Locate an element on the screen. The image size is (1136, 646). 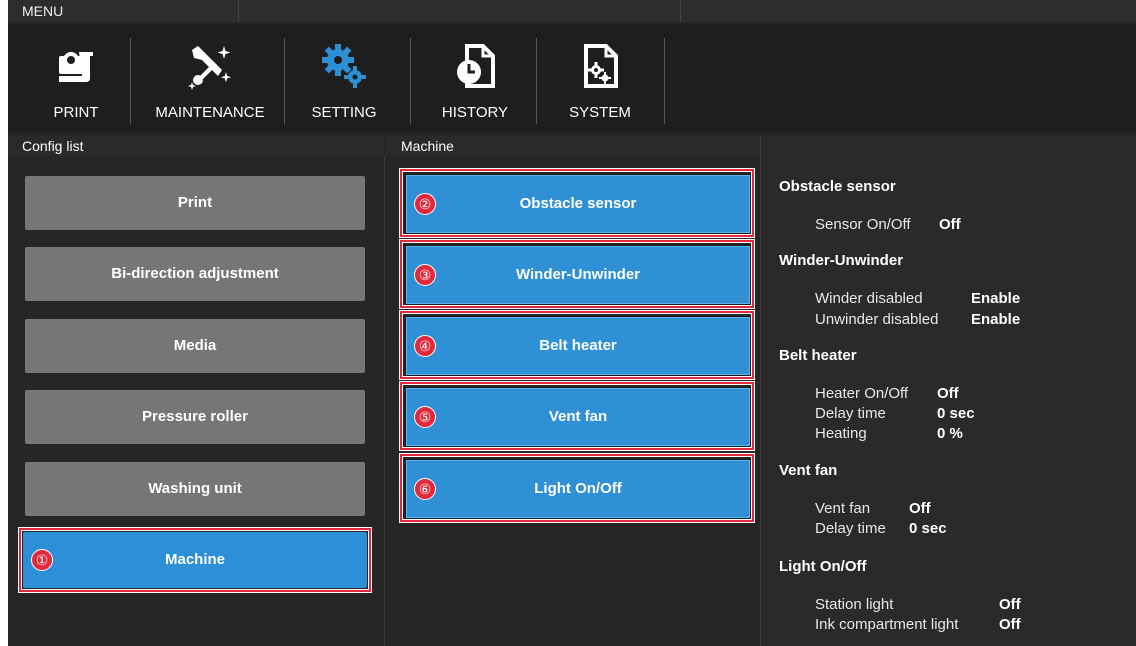
details-key: Vent fan is located at coordinates (843, 508).